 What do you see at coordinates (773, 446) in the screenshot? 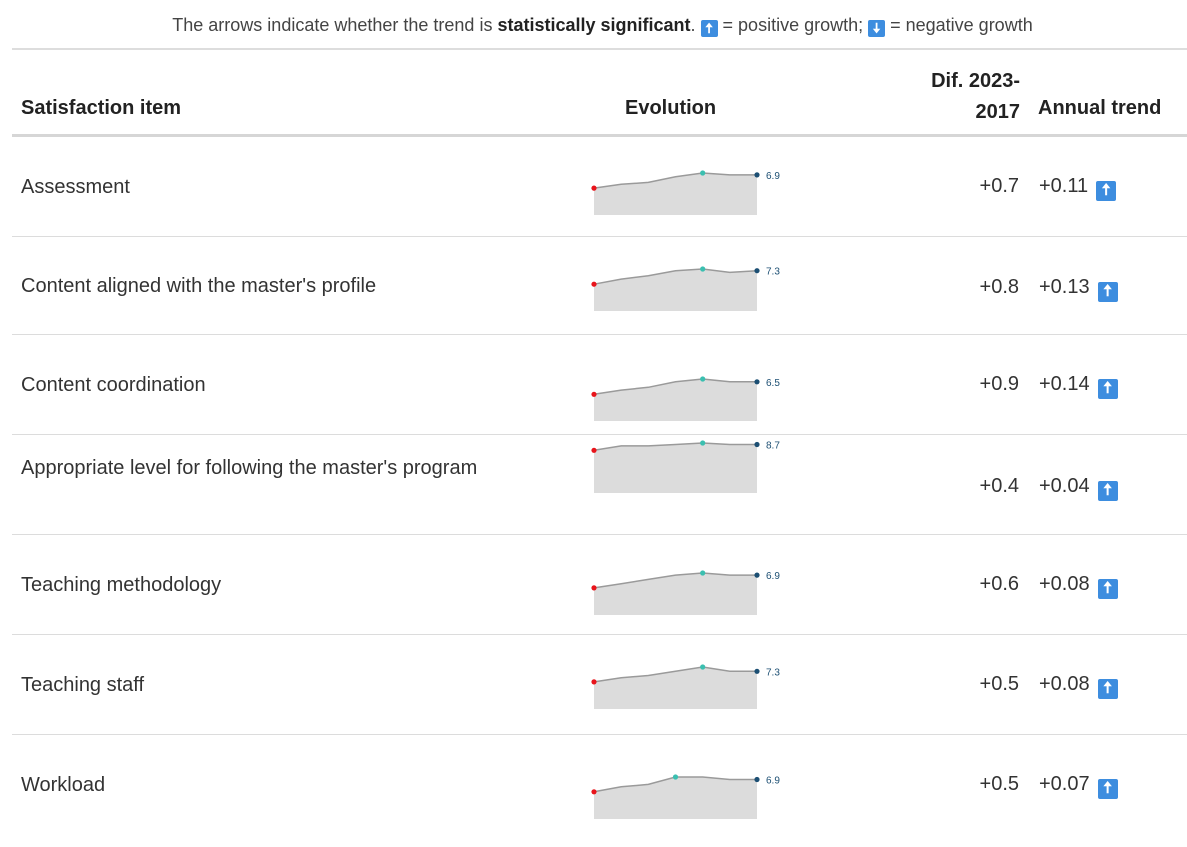
I see `sparkline-last-value: 8.7` at bounding box center [773, 446].